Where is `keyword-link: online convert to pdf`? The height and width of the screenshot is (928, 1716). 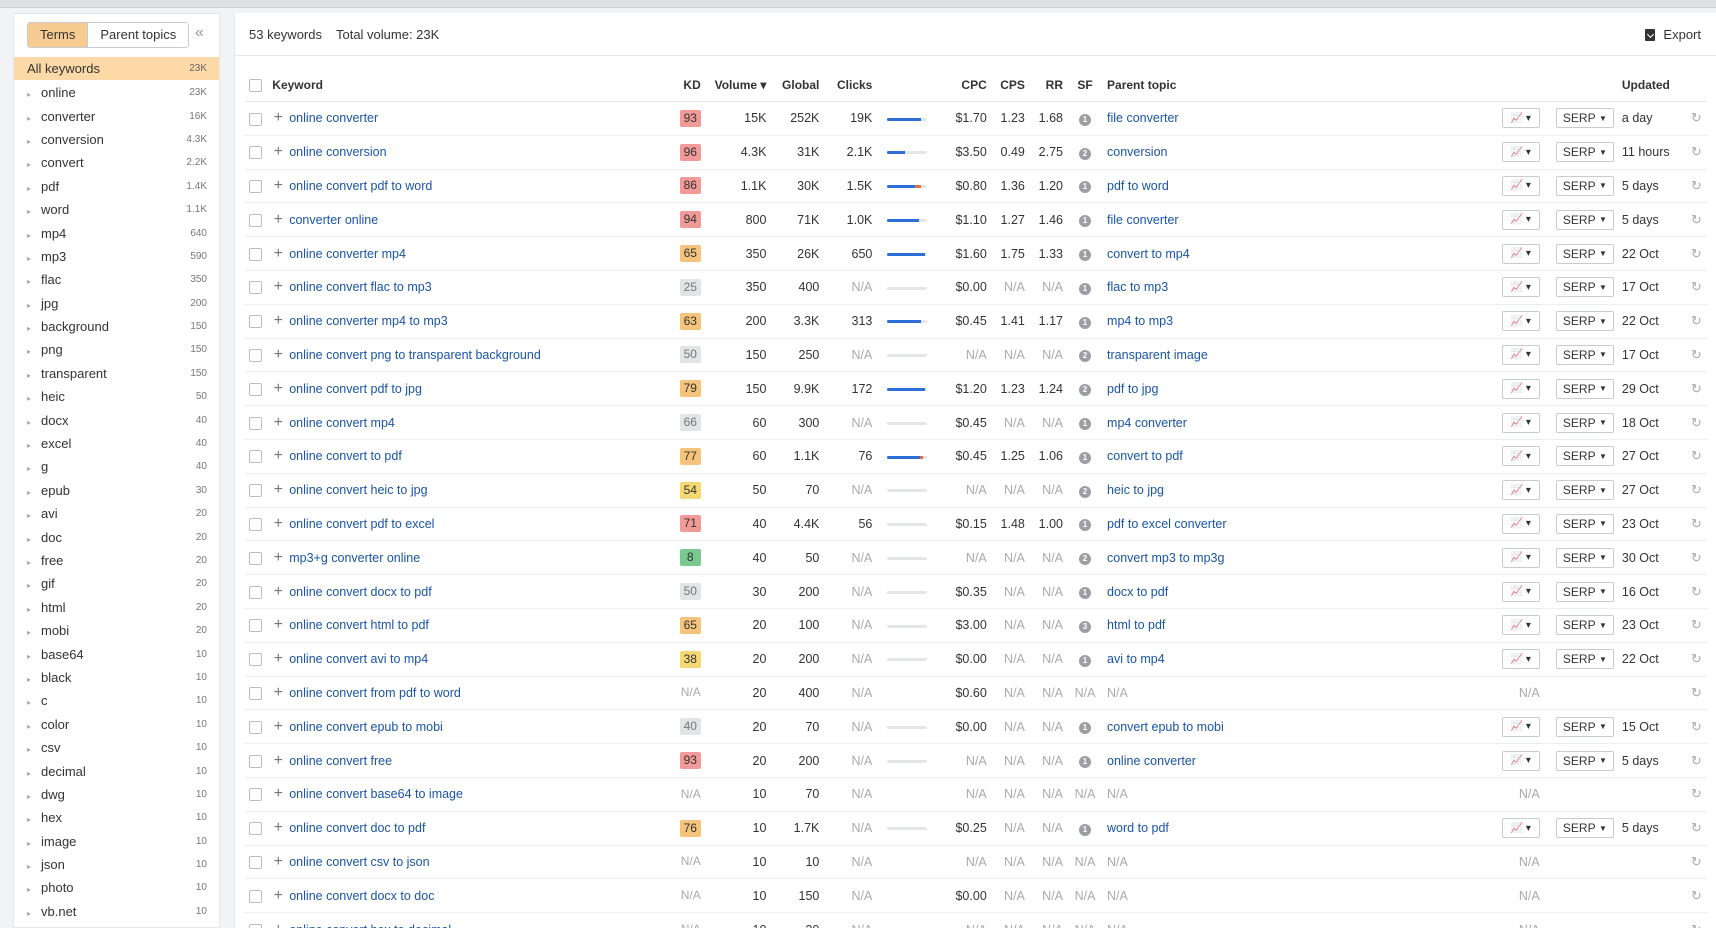
keyword-link: online convert to pdf is located at coordinates (345, 456).